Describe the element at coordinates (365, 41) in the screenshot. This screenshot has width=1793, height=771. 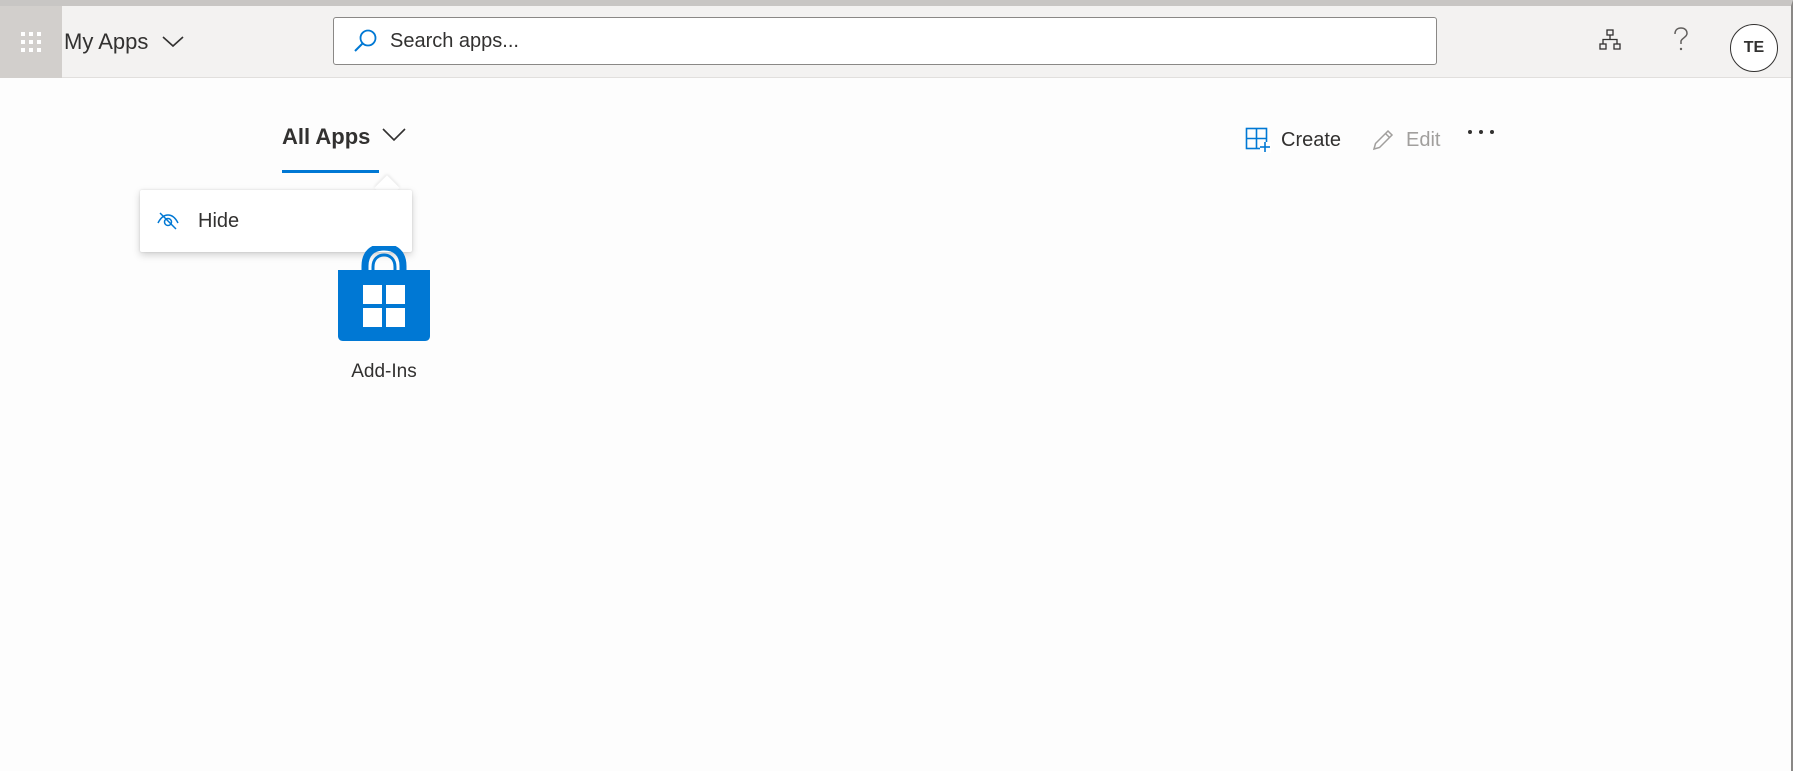
I see `search-icon` at that location.